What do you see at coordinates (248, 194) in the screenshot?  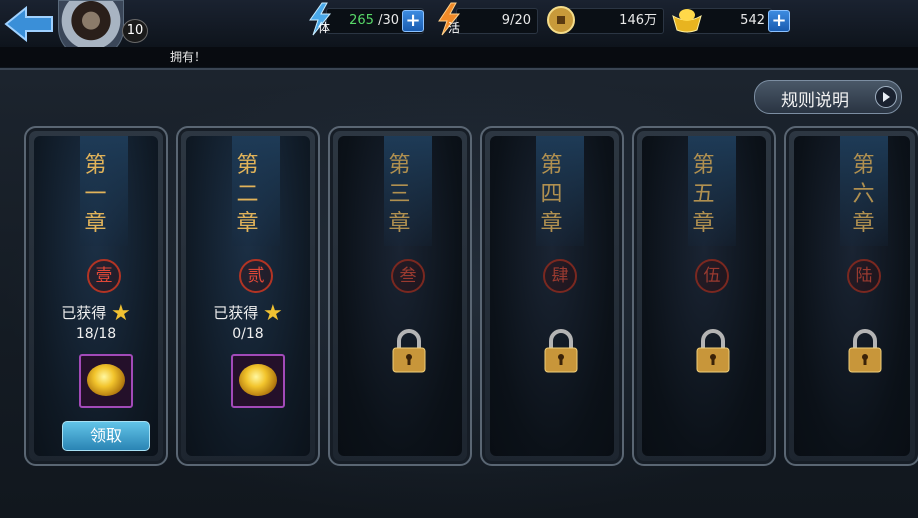 I see `chapter-title: 第二章` at bounding box center [248, 194].